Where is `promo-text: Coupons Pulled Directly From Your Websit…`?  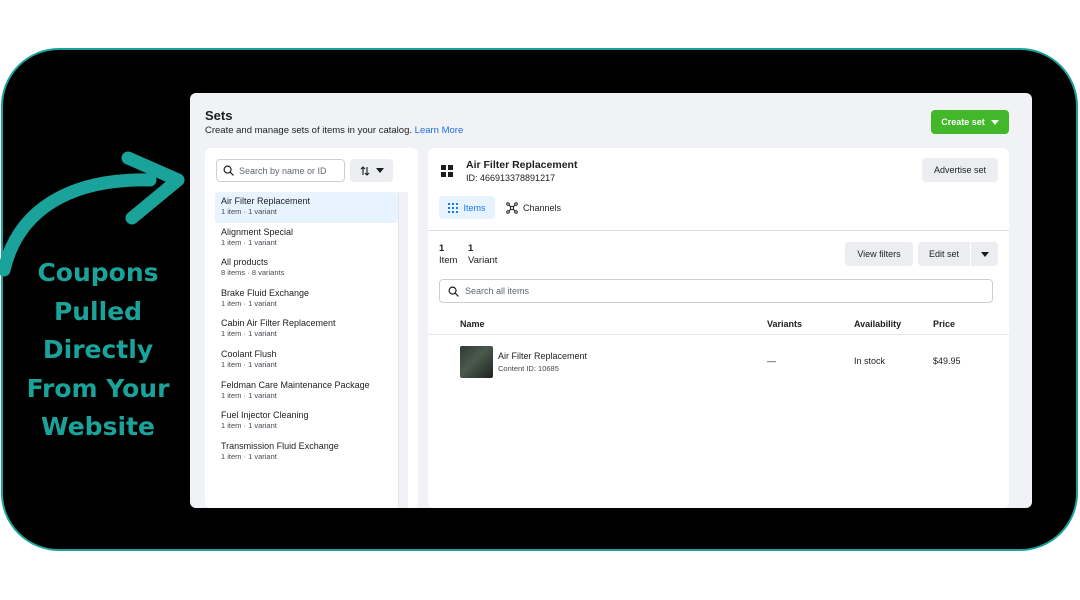
promo-text: Coupons Pulled Directly From Your Websit… is located at coordinates (98, 350).